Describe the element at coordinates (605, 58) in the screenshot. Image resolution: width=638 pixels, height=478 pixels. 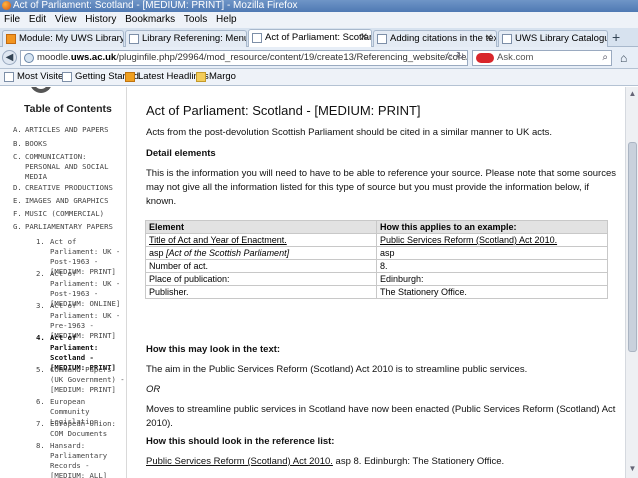
I see `search-icon: ⌕` at that location.